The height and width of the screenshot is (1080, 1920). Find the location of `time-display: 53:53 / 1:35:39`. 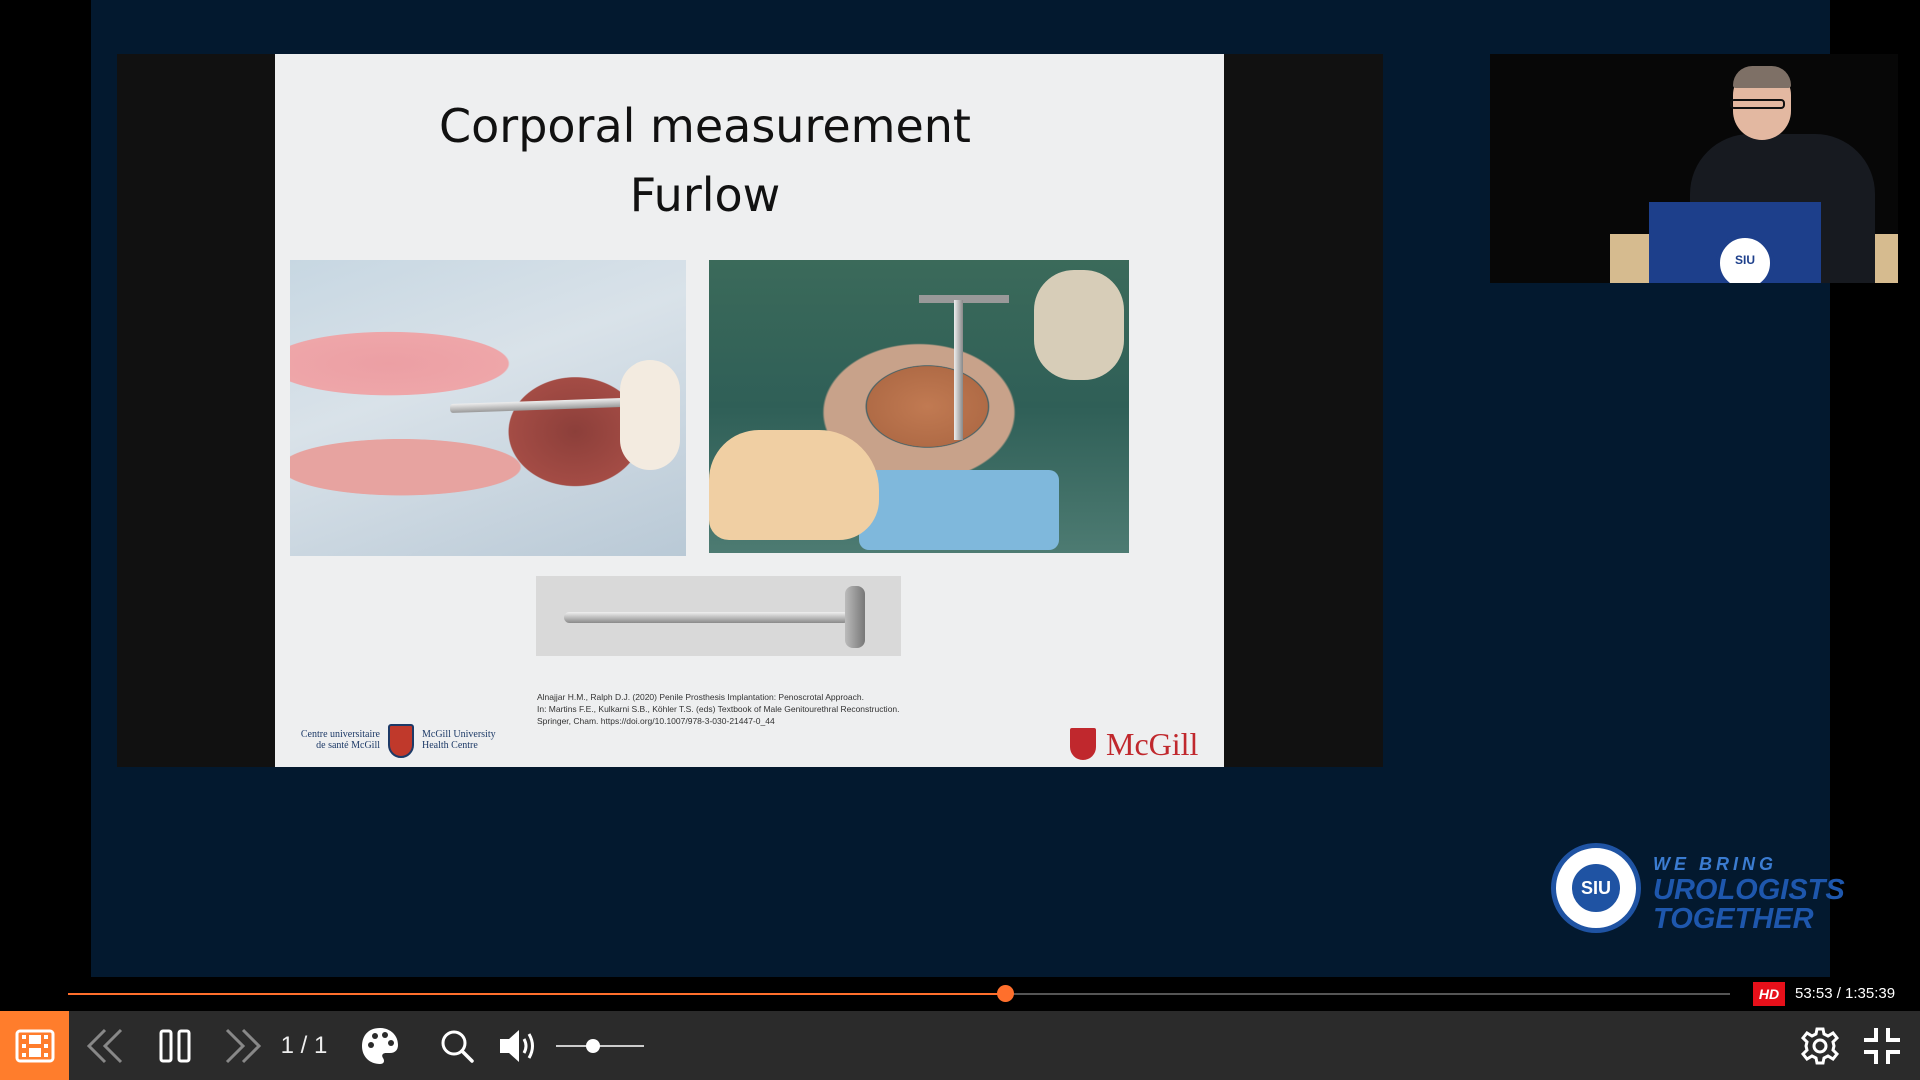

time-display: 53:53 / 1:35:39 is located at coordinates (1845, 993).